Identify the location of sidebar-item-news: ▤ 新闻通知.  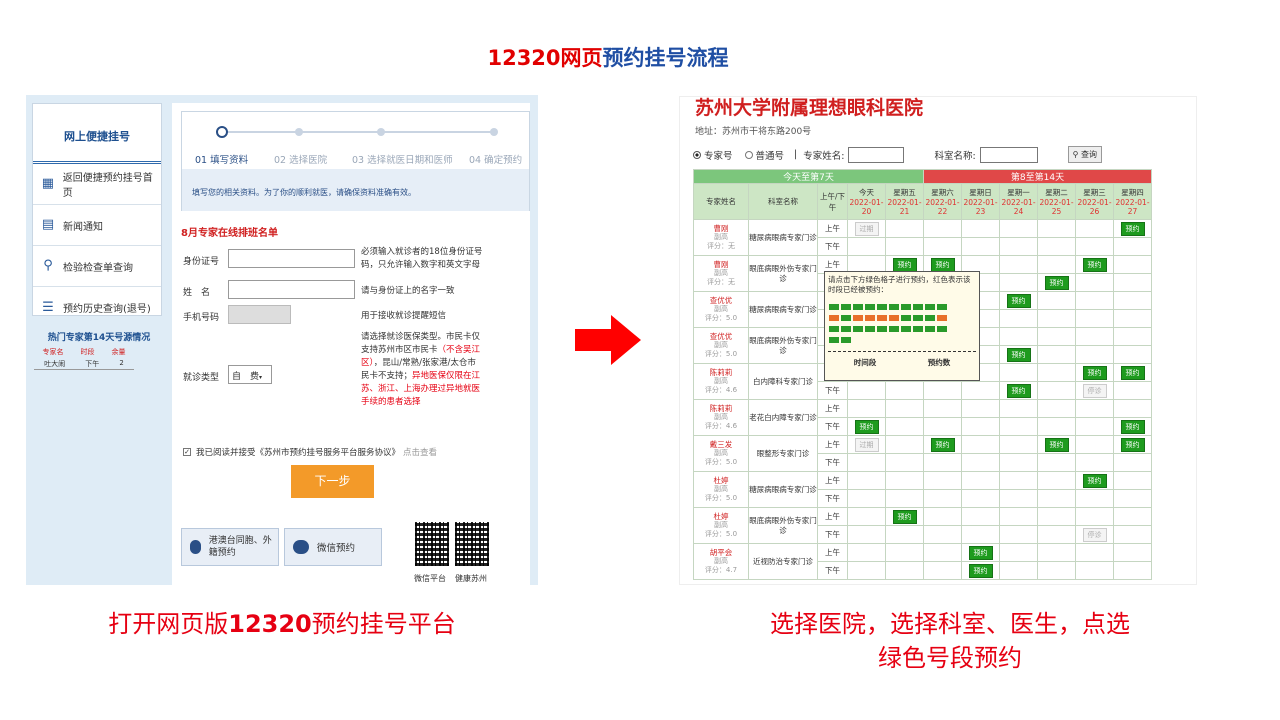
(97, 225).